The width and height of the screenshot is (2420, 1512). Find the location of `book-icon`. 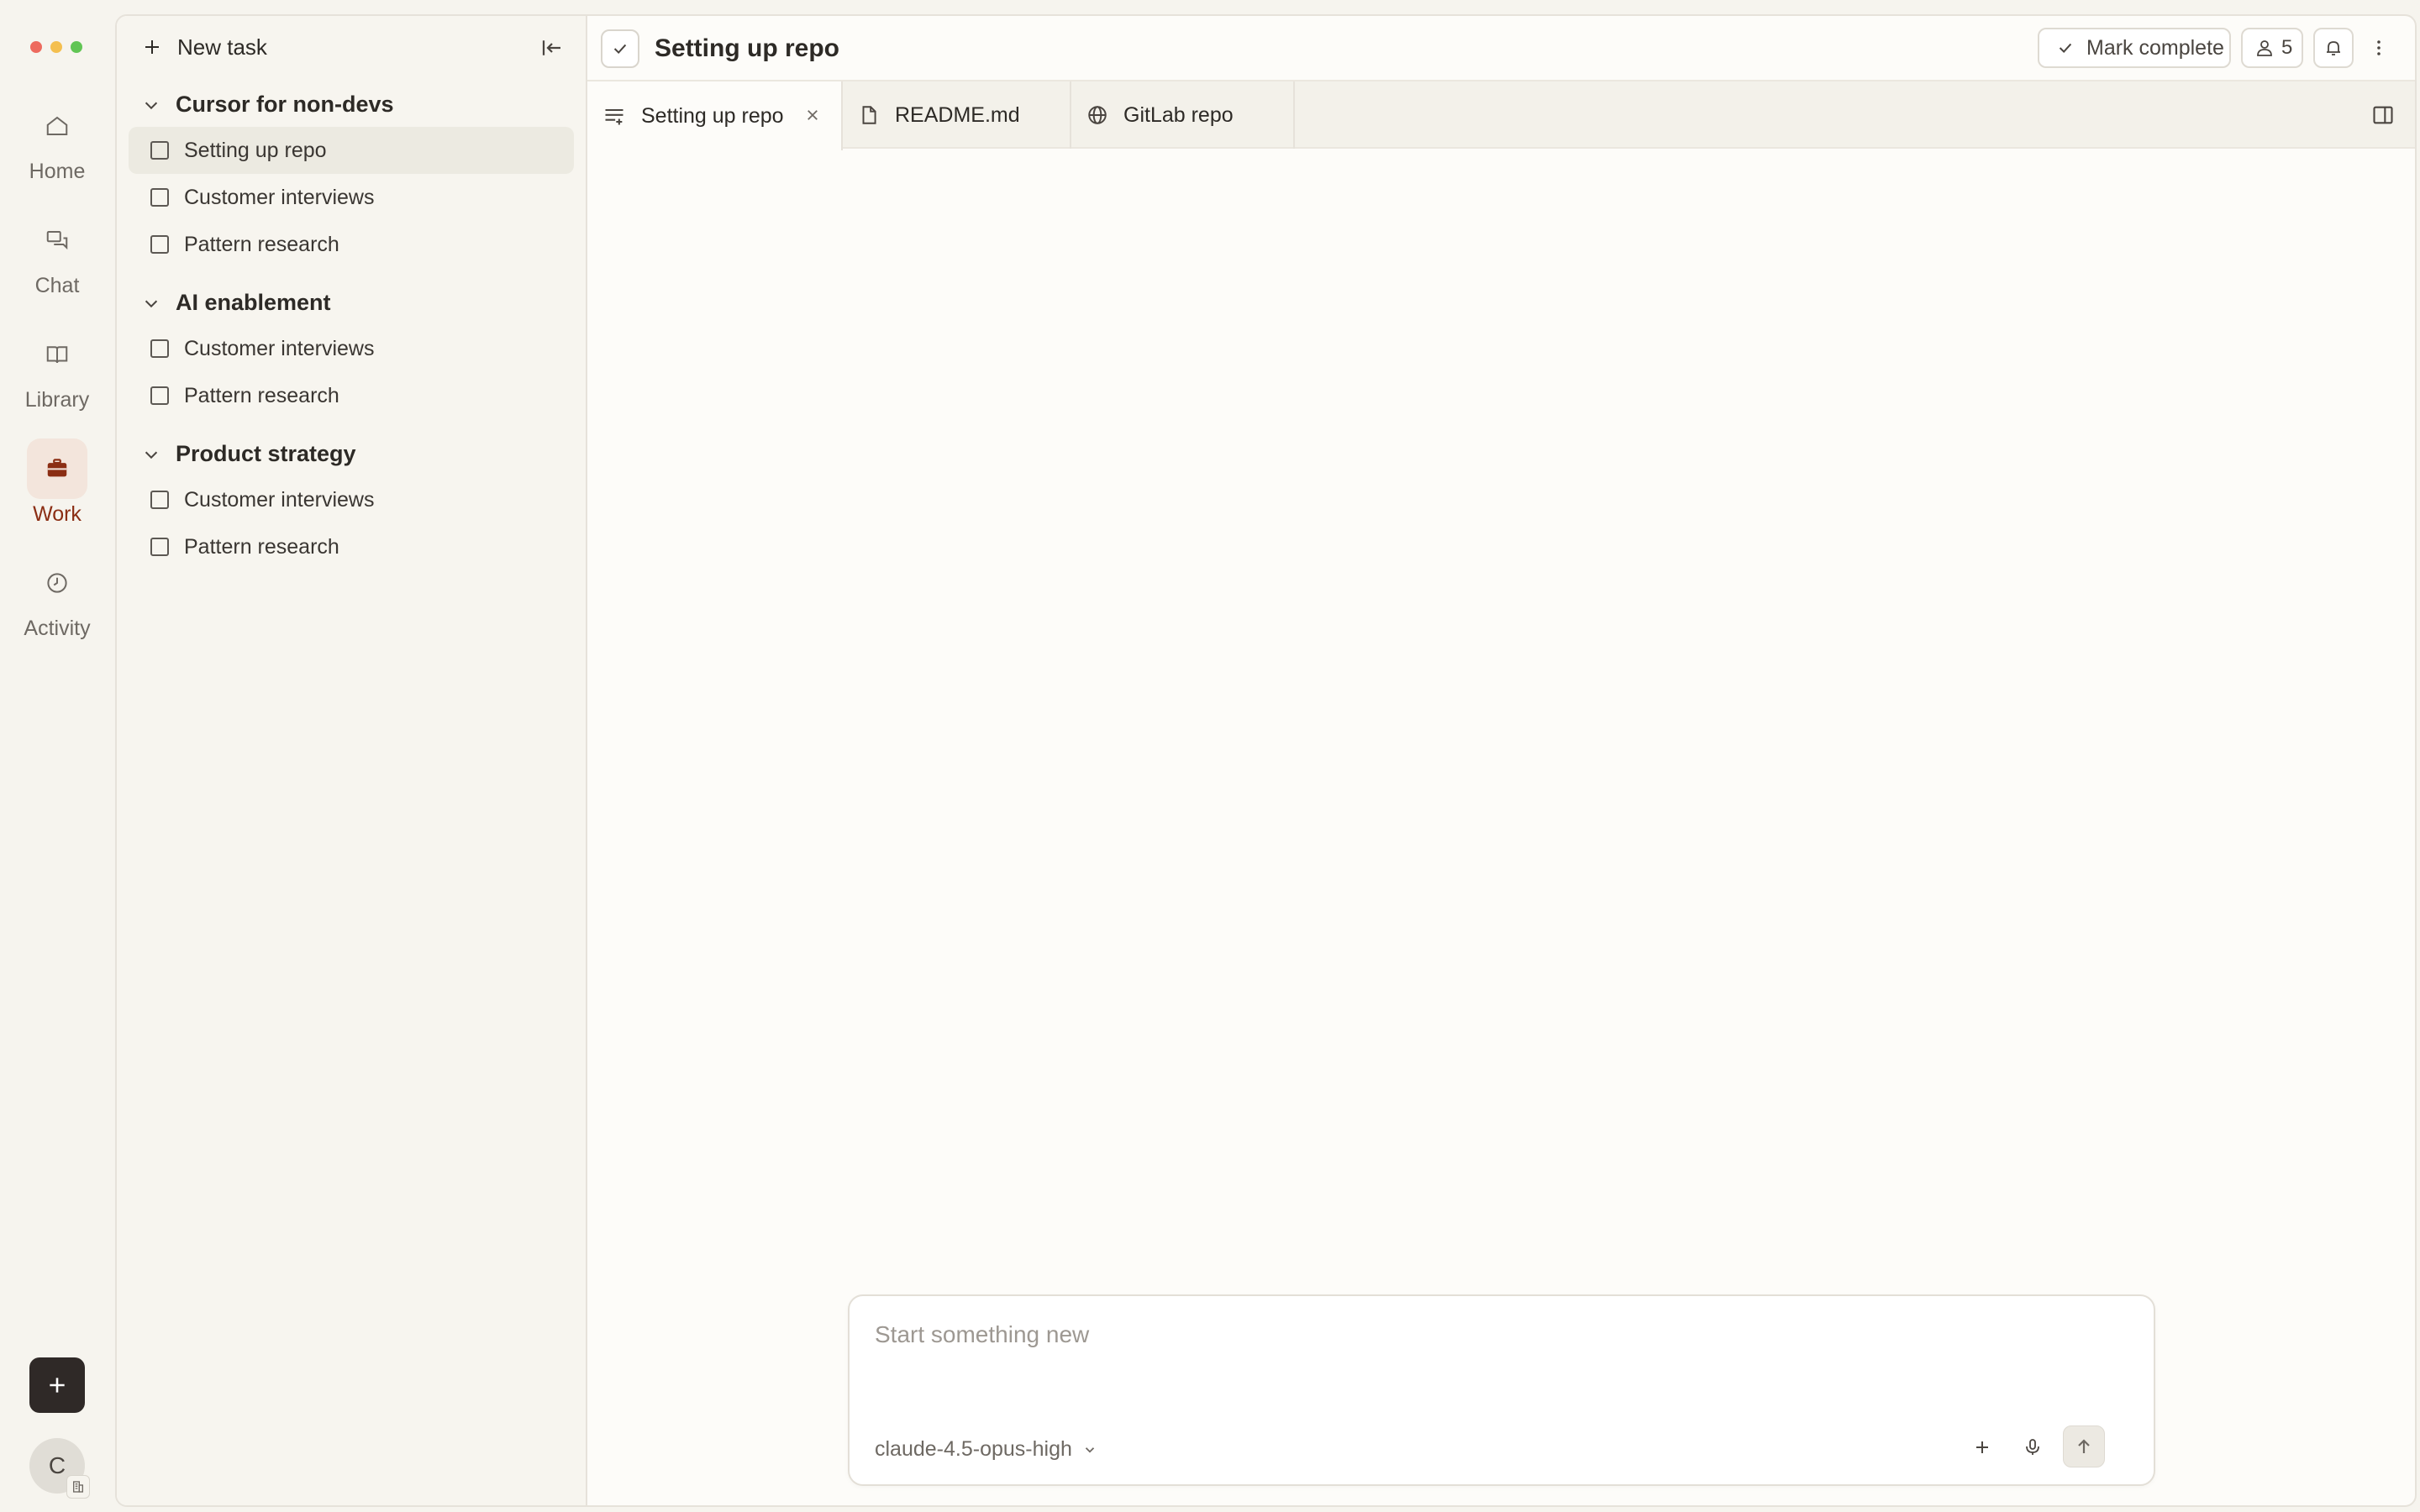

book-icon is located at coordinates (57, 354).